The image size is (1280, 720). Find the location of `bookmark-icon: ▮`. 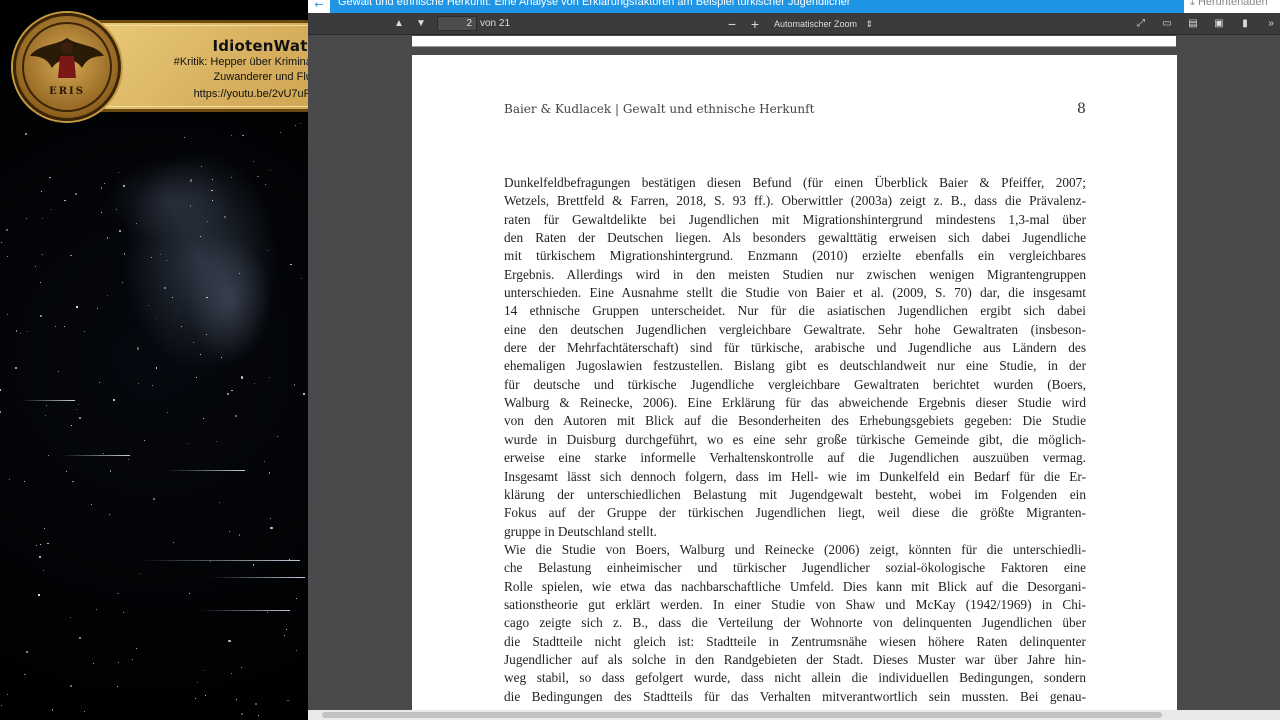

bookmark-icon: ▮ is located at coordinates (1245, 24).